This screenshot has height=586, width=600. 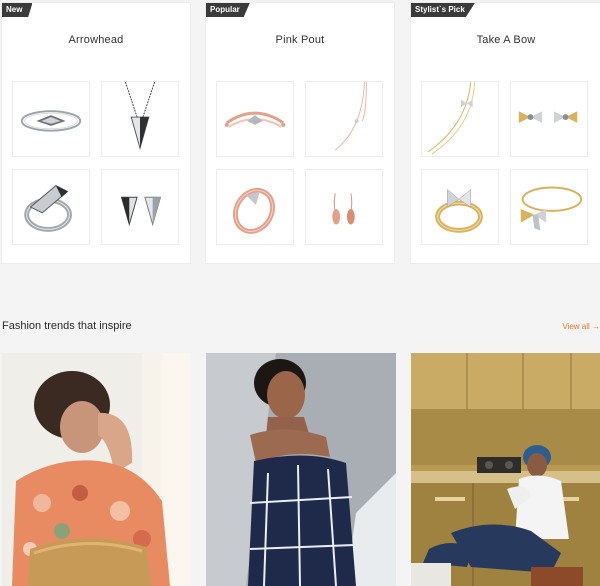 I want to click on product-chain-necklace, so click(x=344, y=119).